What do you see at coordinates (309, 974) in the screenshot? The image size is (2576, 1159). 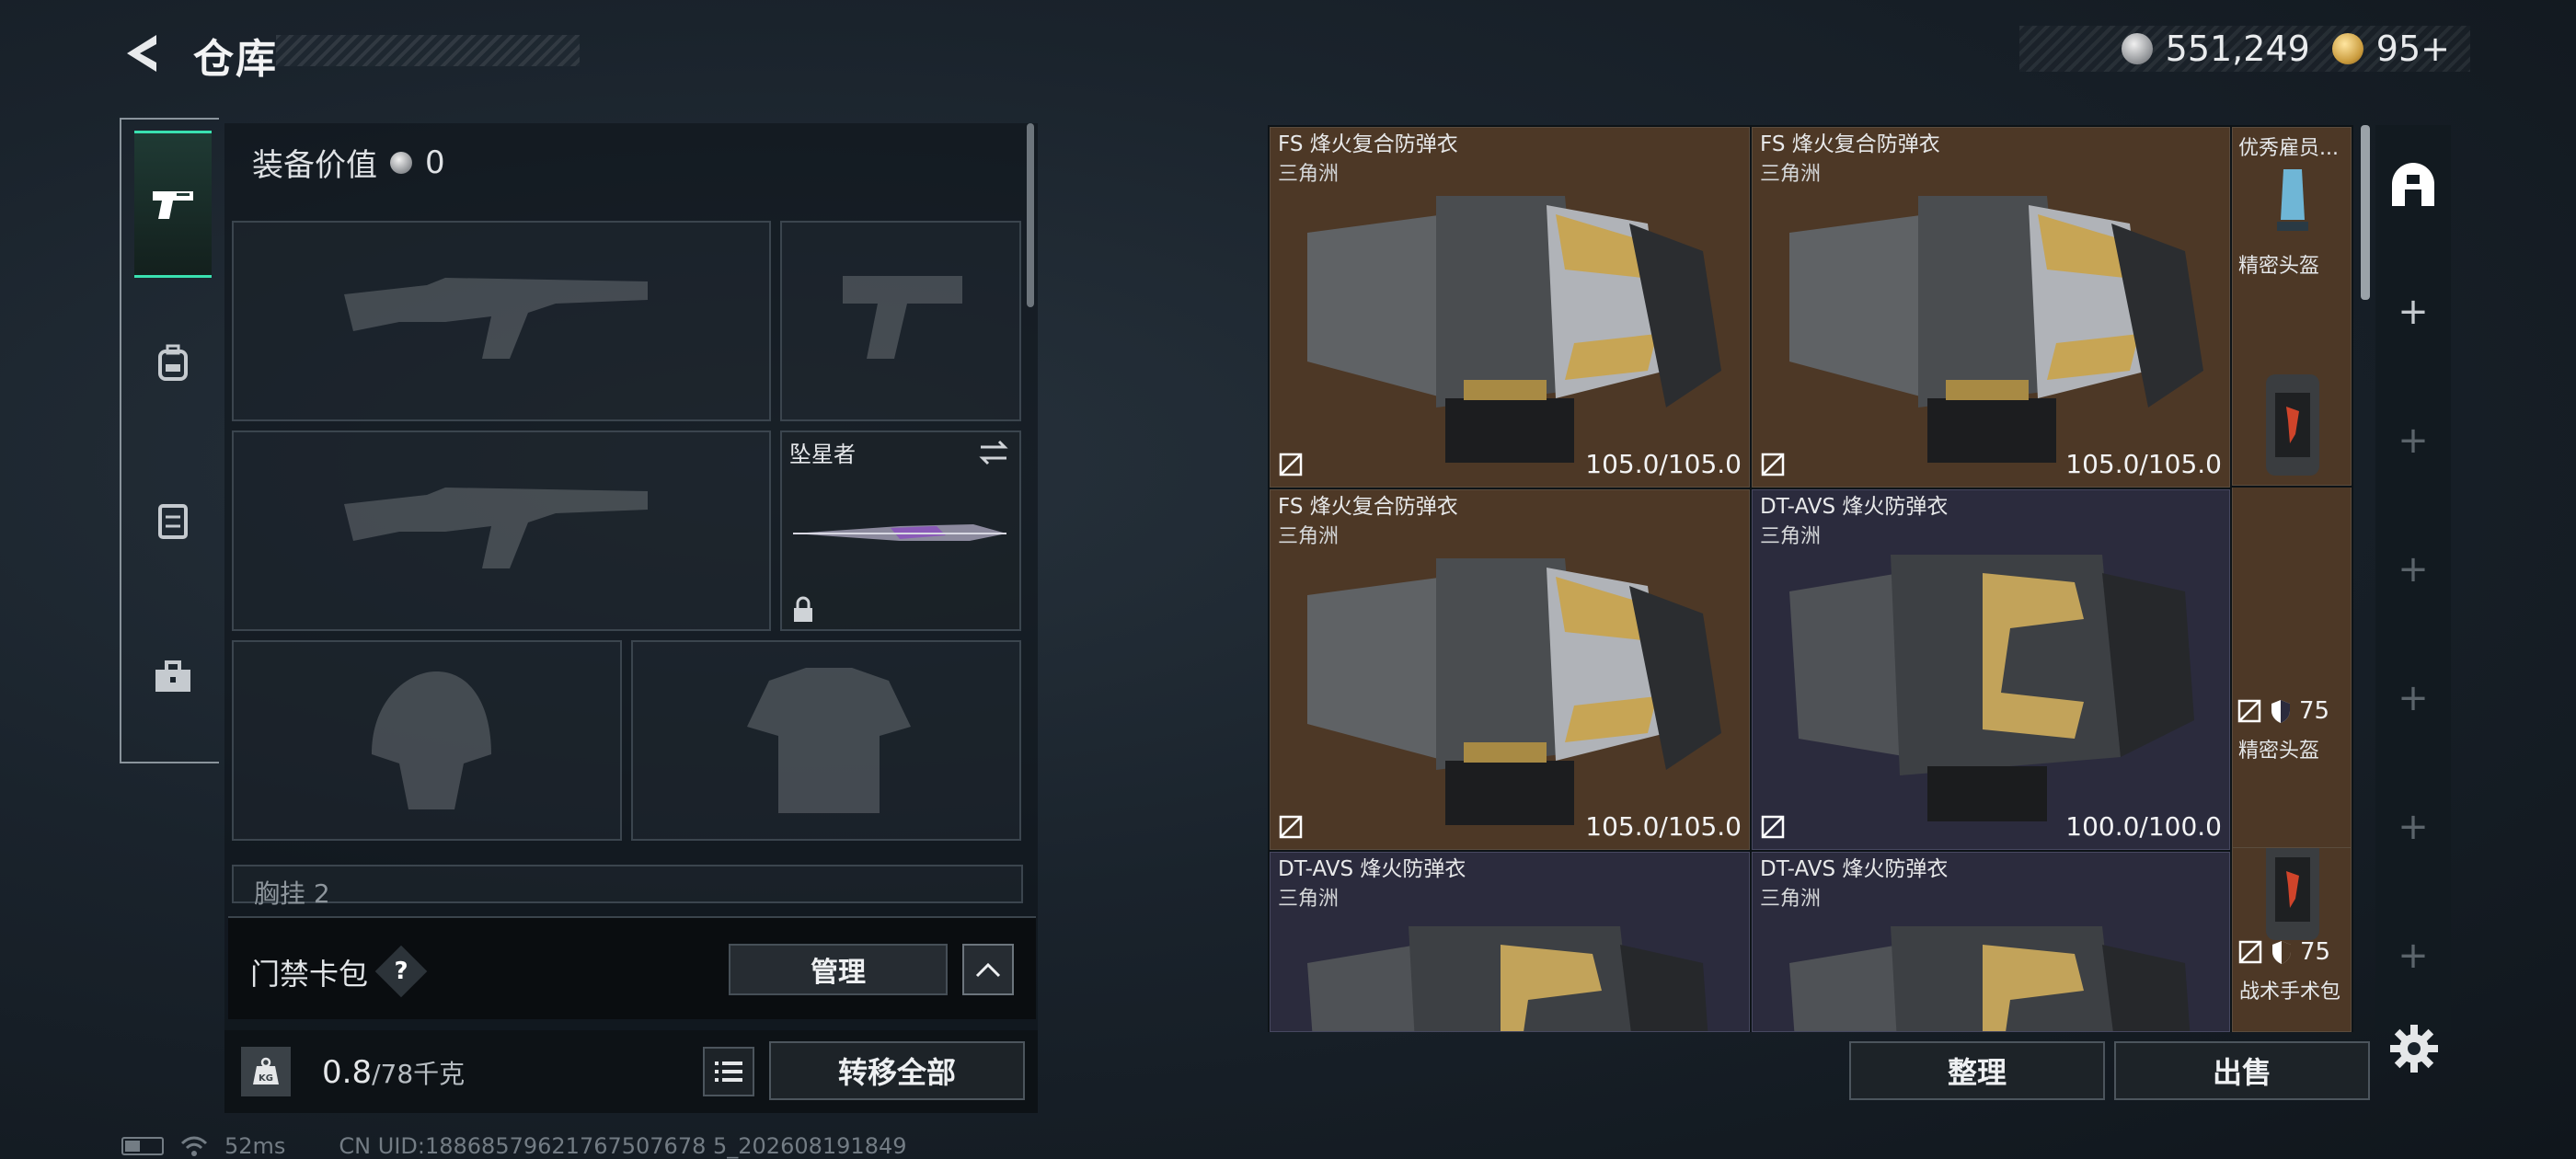 I see `access-card-label: 门禁卡包` at bounding box center [309, 974].